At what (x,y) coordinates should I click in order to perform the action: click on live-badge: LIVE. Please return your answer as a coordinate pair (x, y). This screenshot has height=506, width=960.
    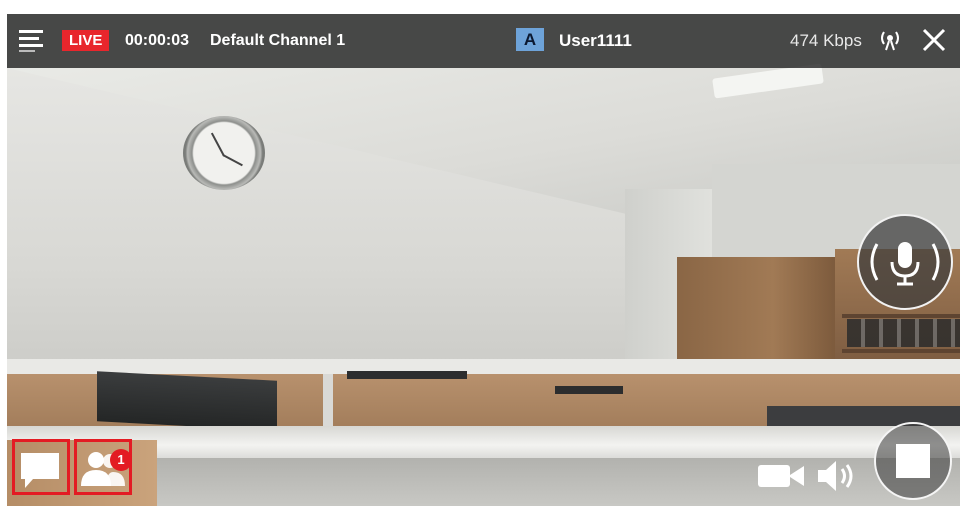
    Looking at the image, I should click on (86, 40).